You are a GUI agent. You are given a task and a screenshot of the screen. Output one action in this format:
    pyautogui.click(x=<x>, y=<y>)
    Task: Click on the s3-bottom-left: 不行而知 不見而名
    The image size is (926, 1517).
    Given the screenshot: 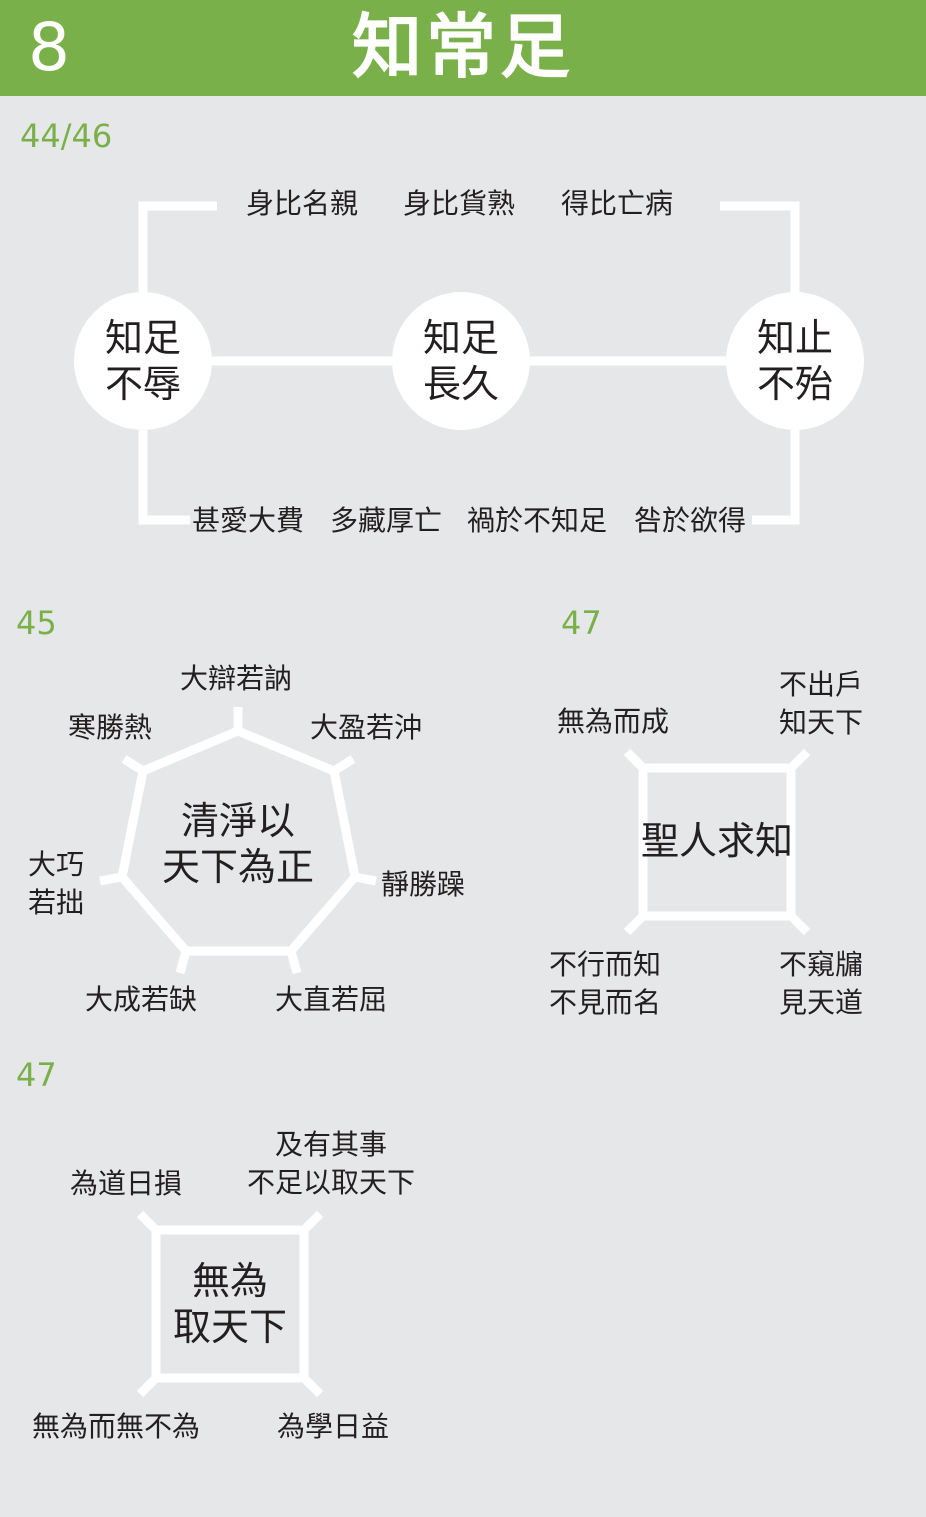 What is the action you would take?
    pyautogui.click(x=605, y=983)
    